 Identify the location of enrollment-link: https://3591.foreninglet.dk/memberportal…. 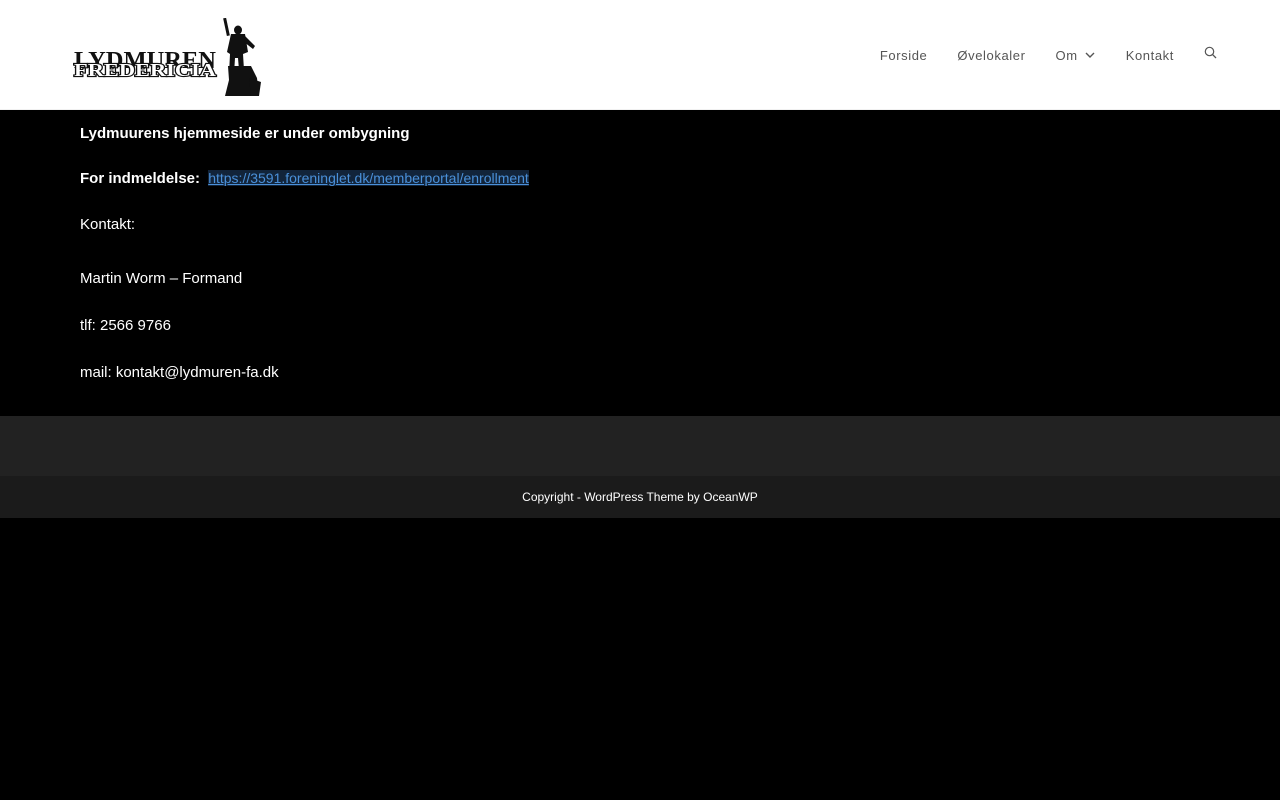
(368, 178).